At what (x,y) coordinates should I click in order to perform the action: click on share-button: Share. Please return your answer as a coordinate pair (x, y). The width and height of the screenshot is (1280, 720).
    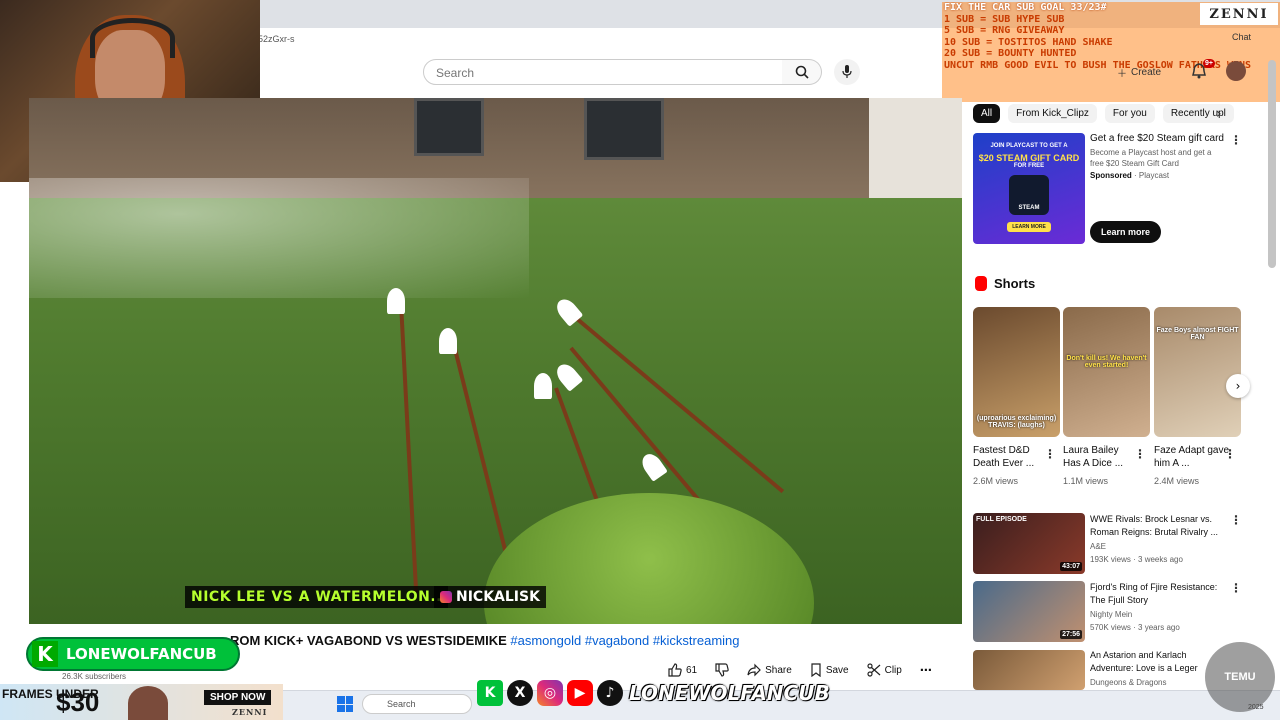
    Looking at the image, I should click on (769, 670).